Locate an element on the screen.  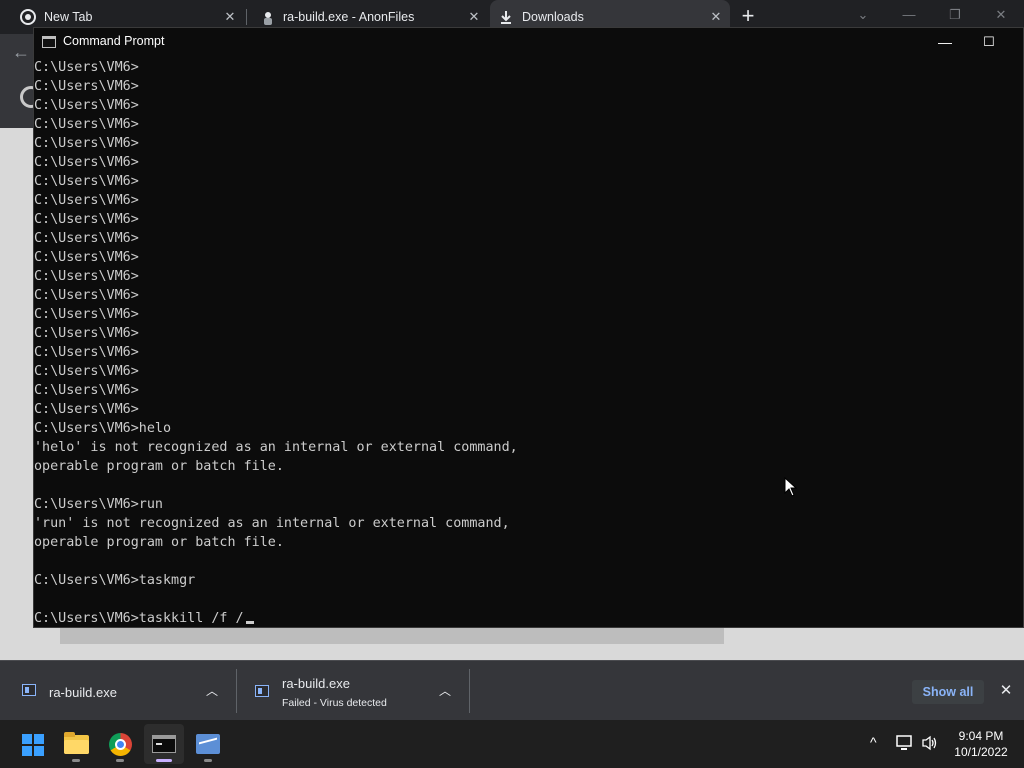
console-line: C:\Users\VM6>taskkill /f / is located at coordinates (528, 618).